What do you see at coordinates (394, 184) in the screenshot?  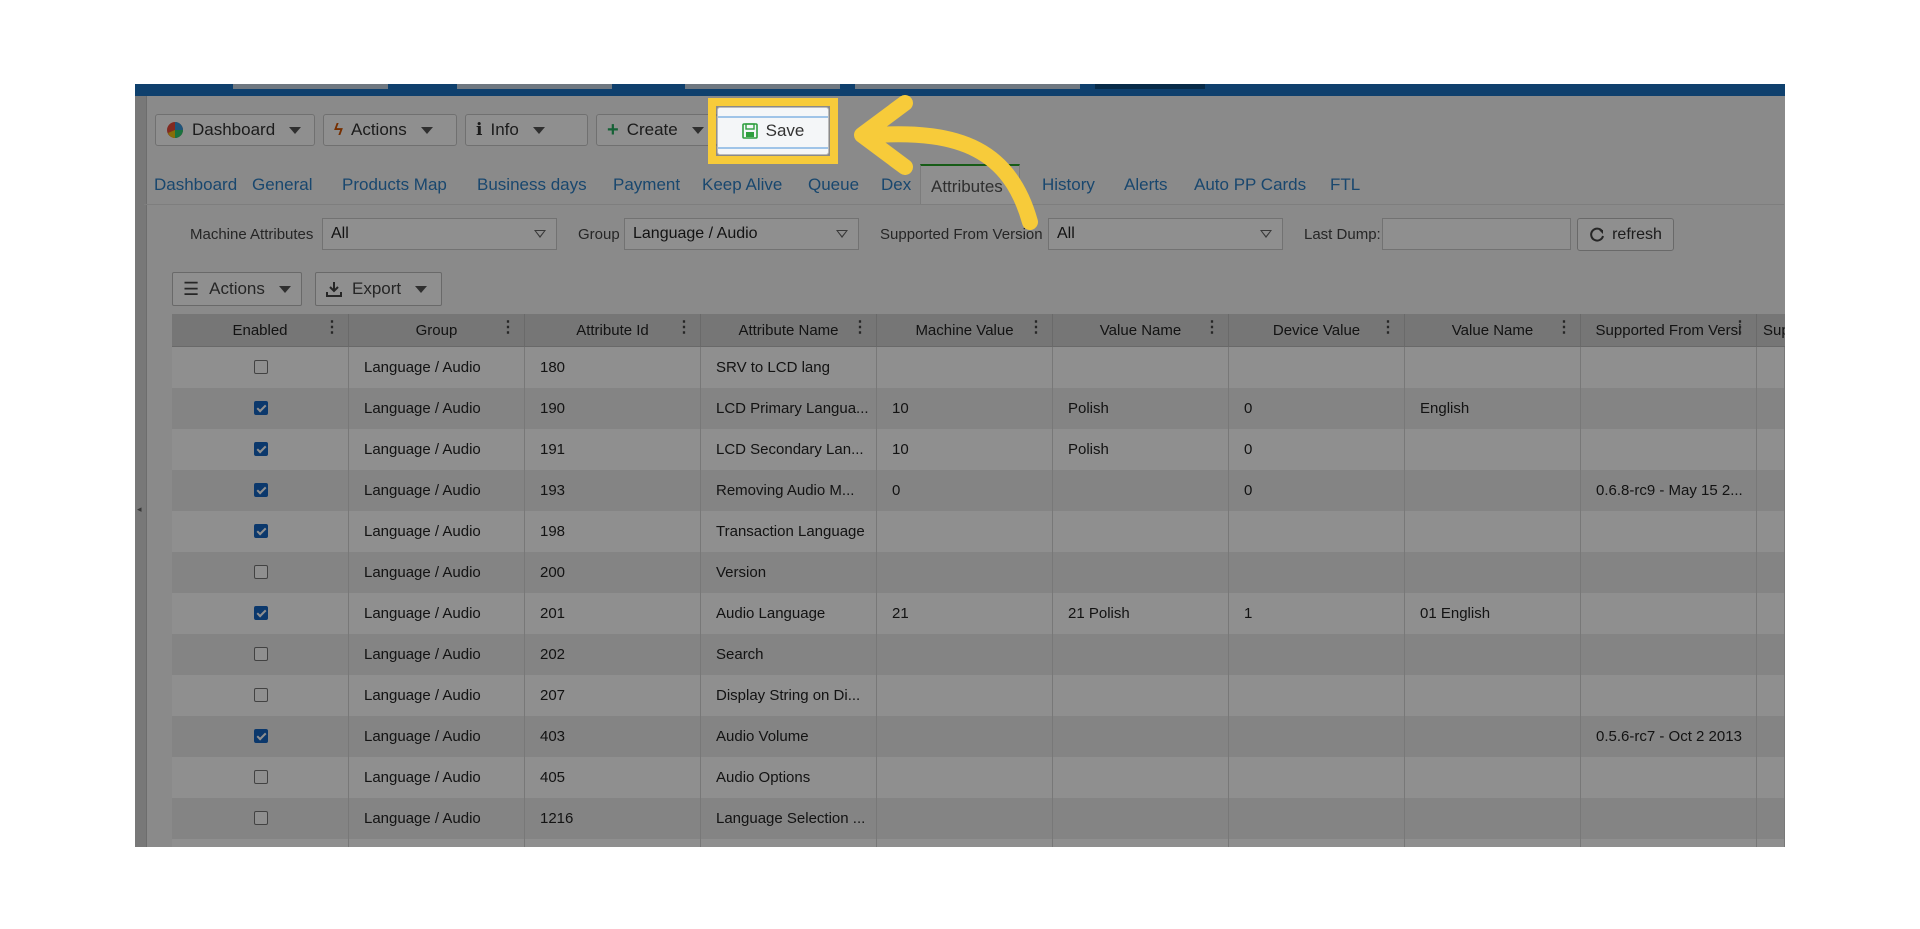 I see `tab-products-map: Products Map` at bounding box center [394, 184].